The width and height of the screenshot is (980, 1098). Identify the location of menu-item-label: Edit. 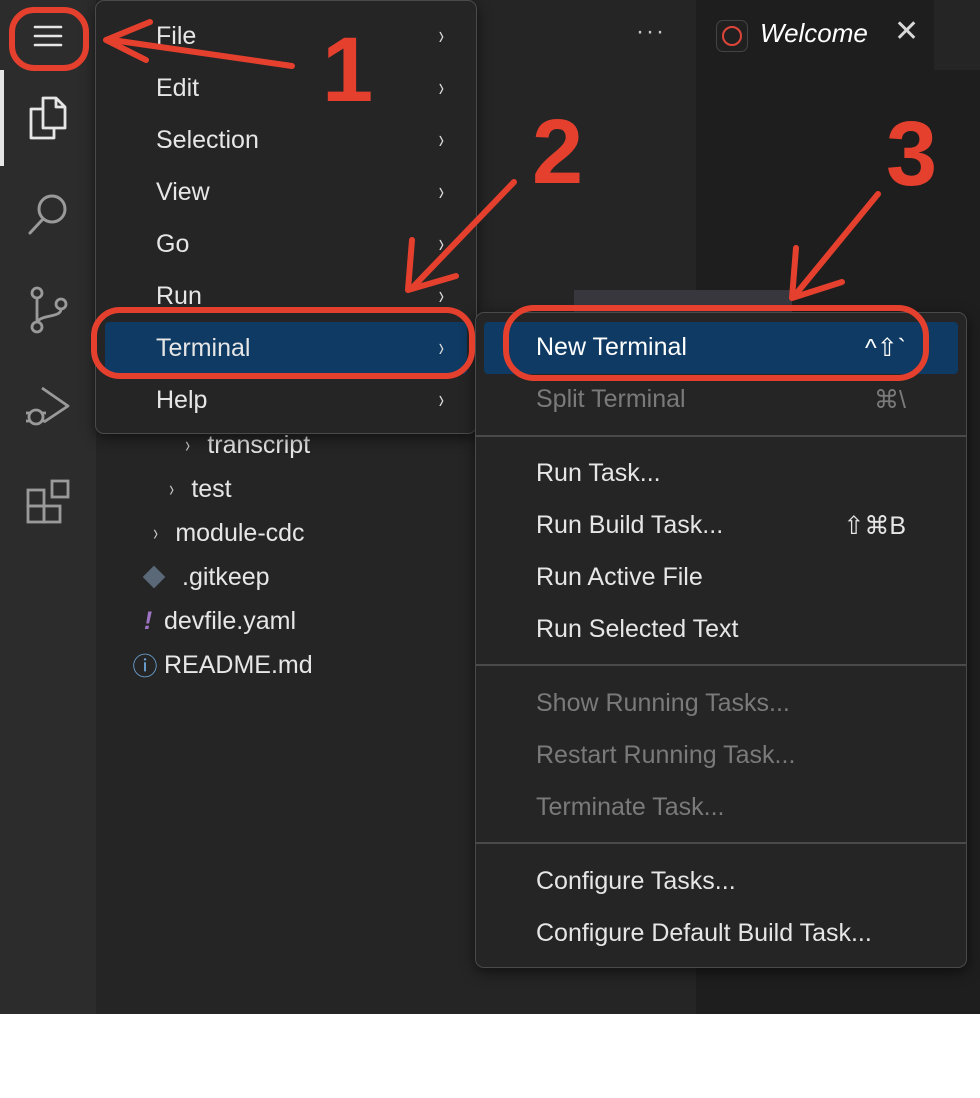
(178, 88).